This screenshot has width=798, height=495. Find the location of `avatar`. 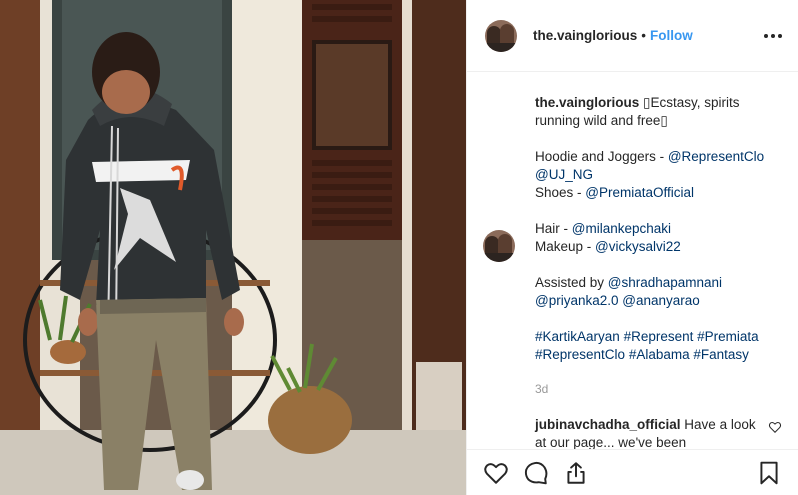

avatar is located at coordinates (501, 35).